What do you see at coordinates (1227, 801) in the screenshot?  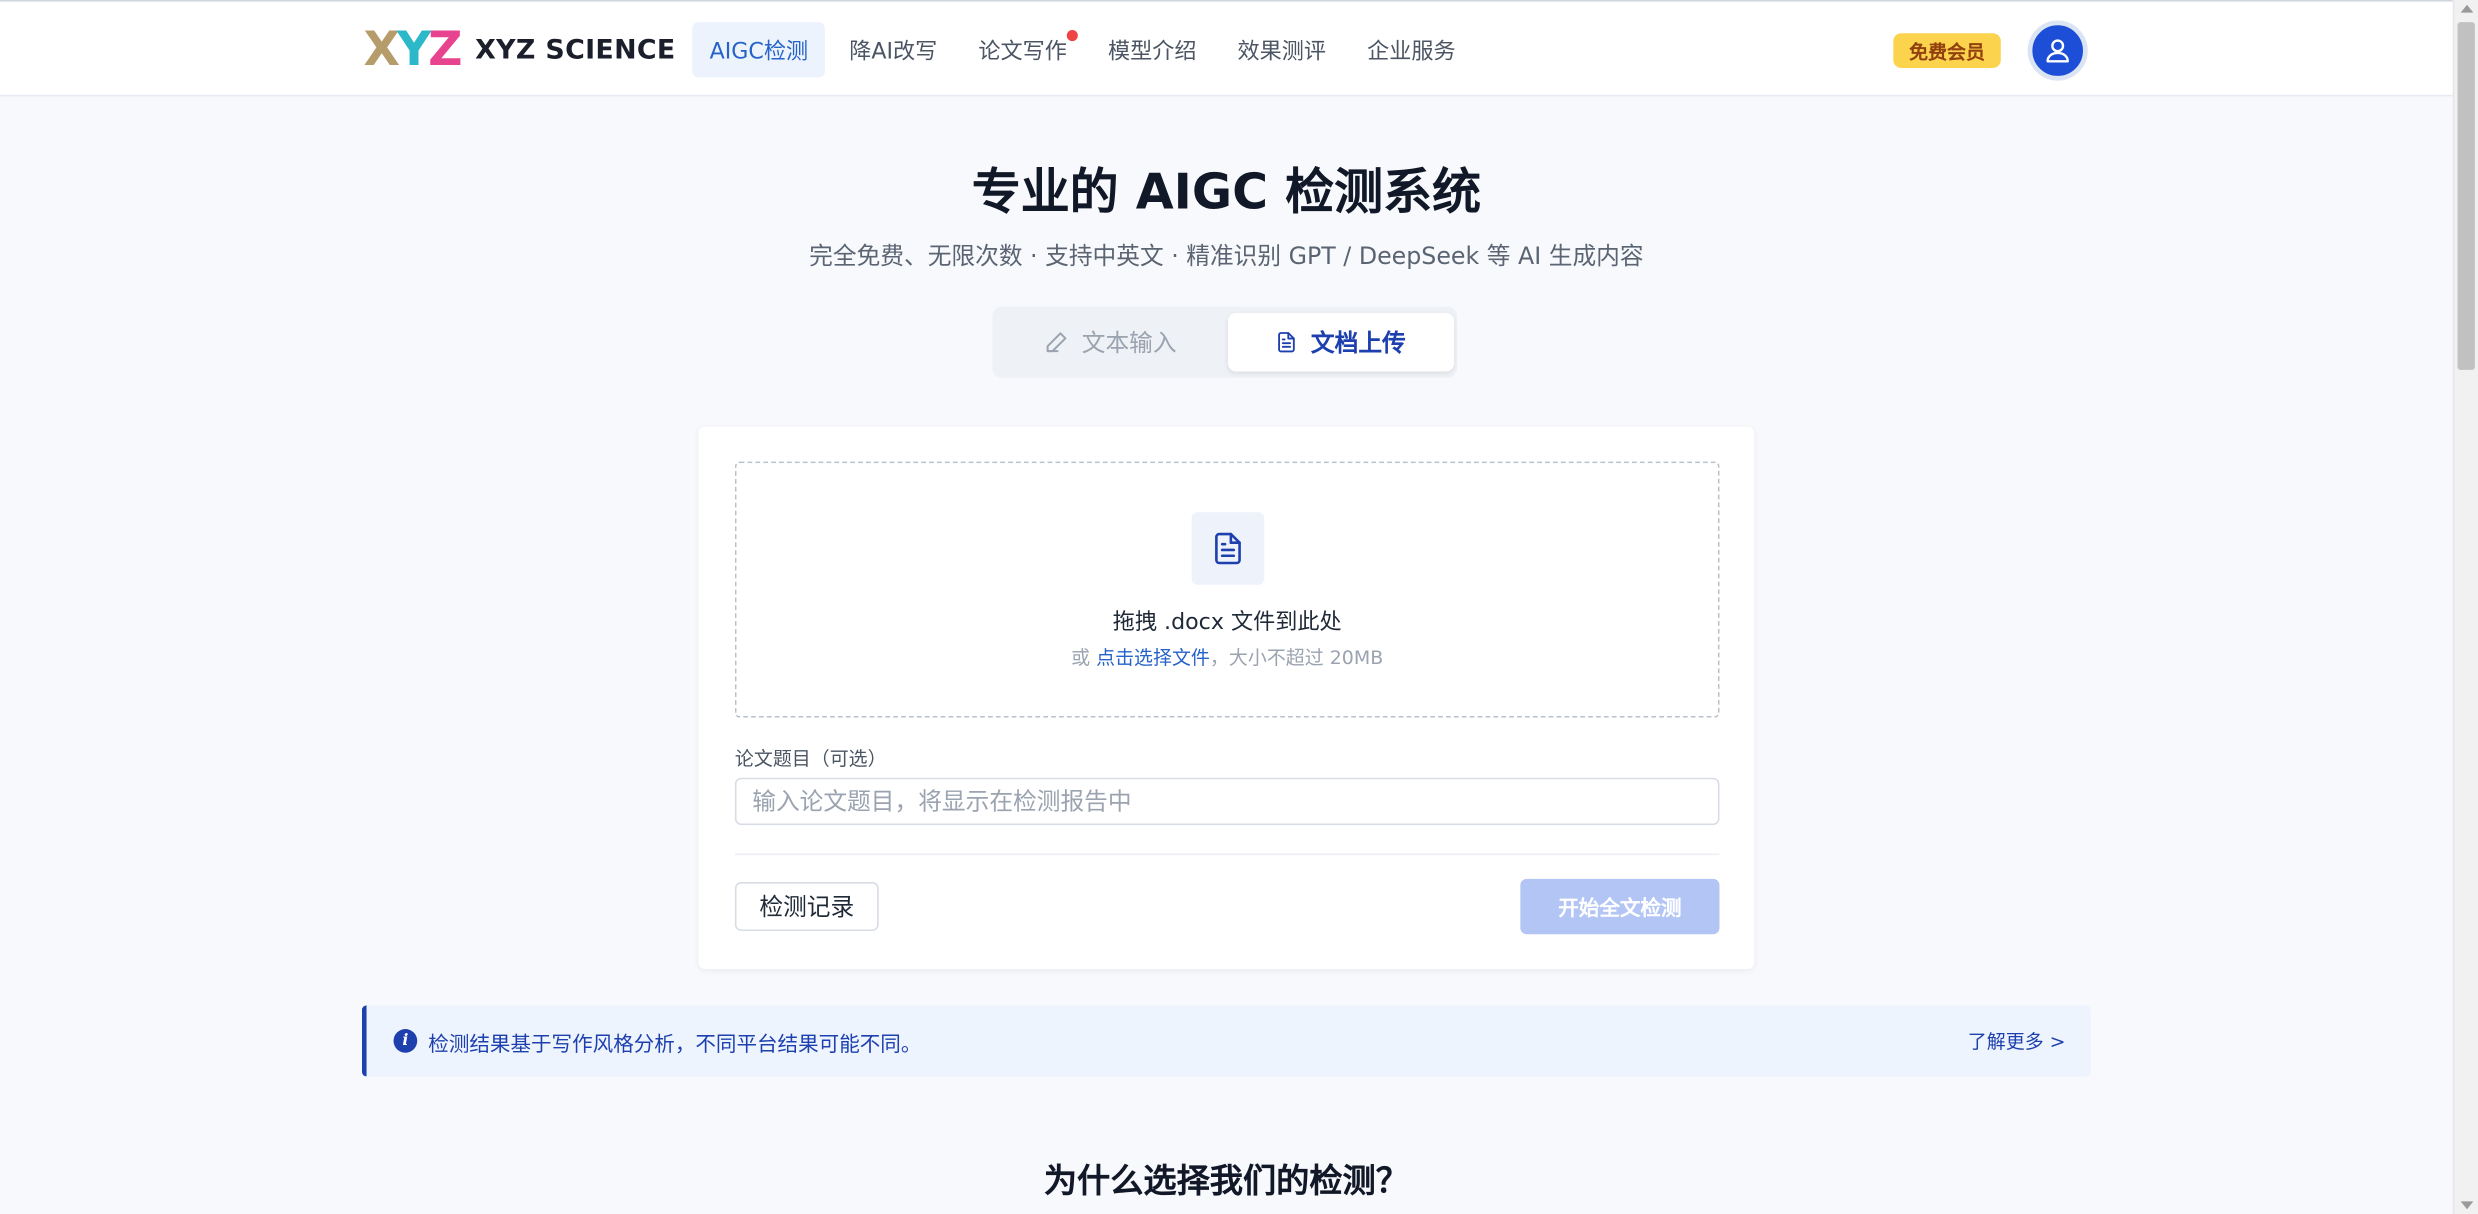 I see `paper-title-input` at bounding box center [1227, 801].